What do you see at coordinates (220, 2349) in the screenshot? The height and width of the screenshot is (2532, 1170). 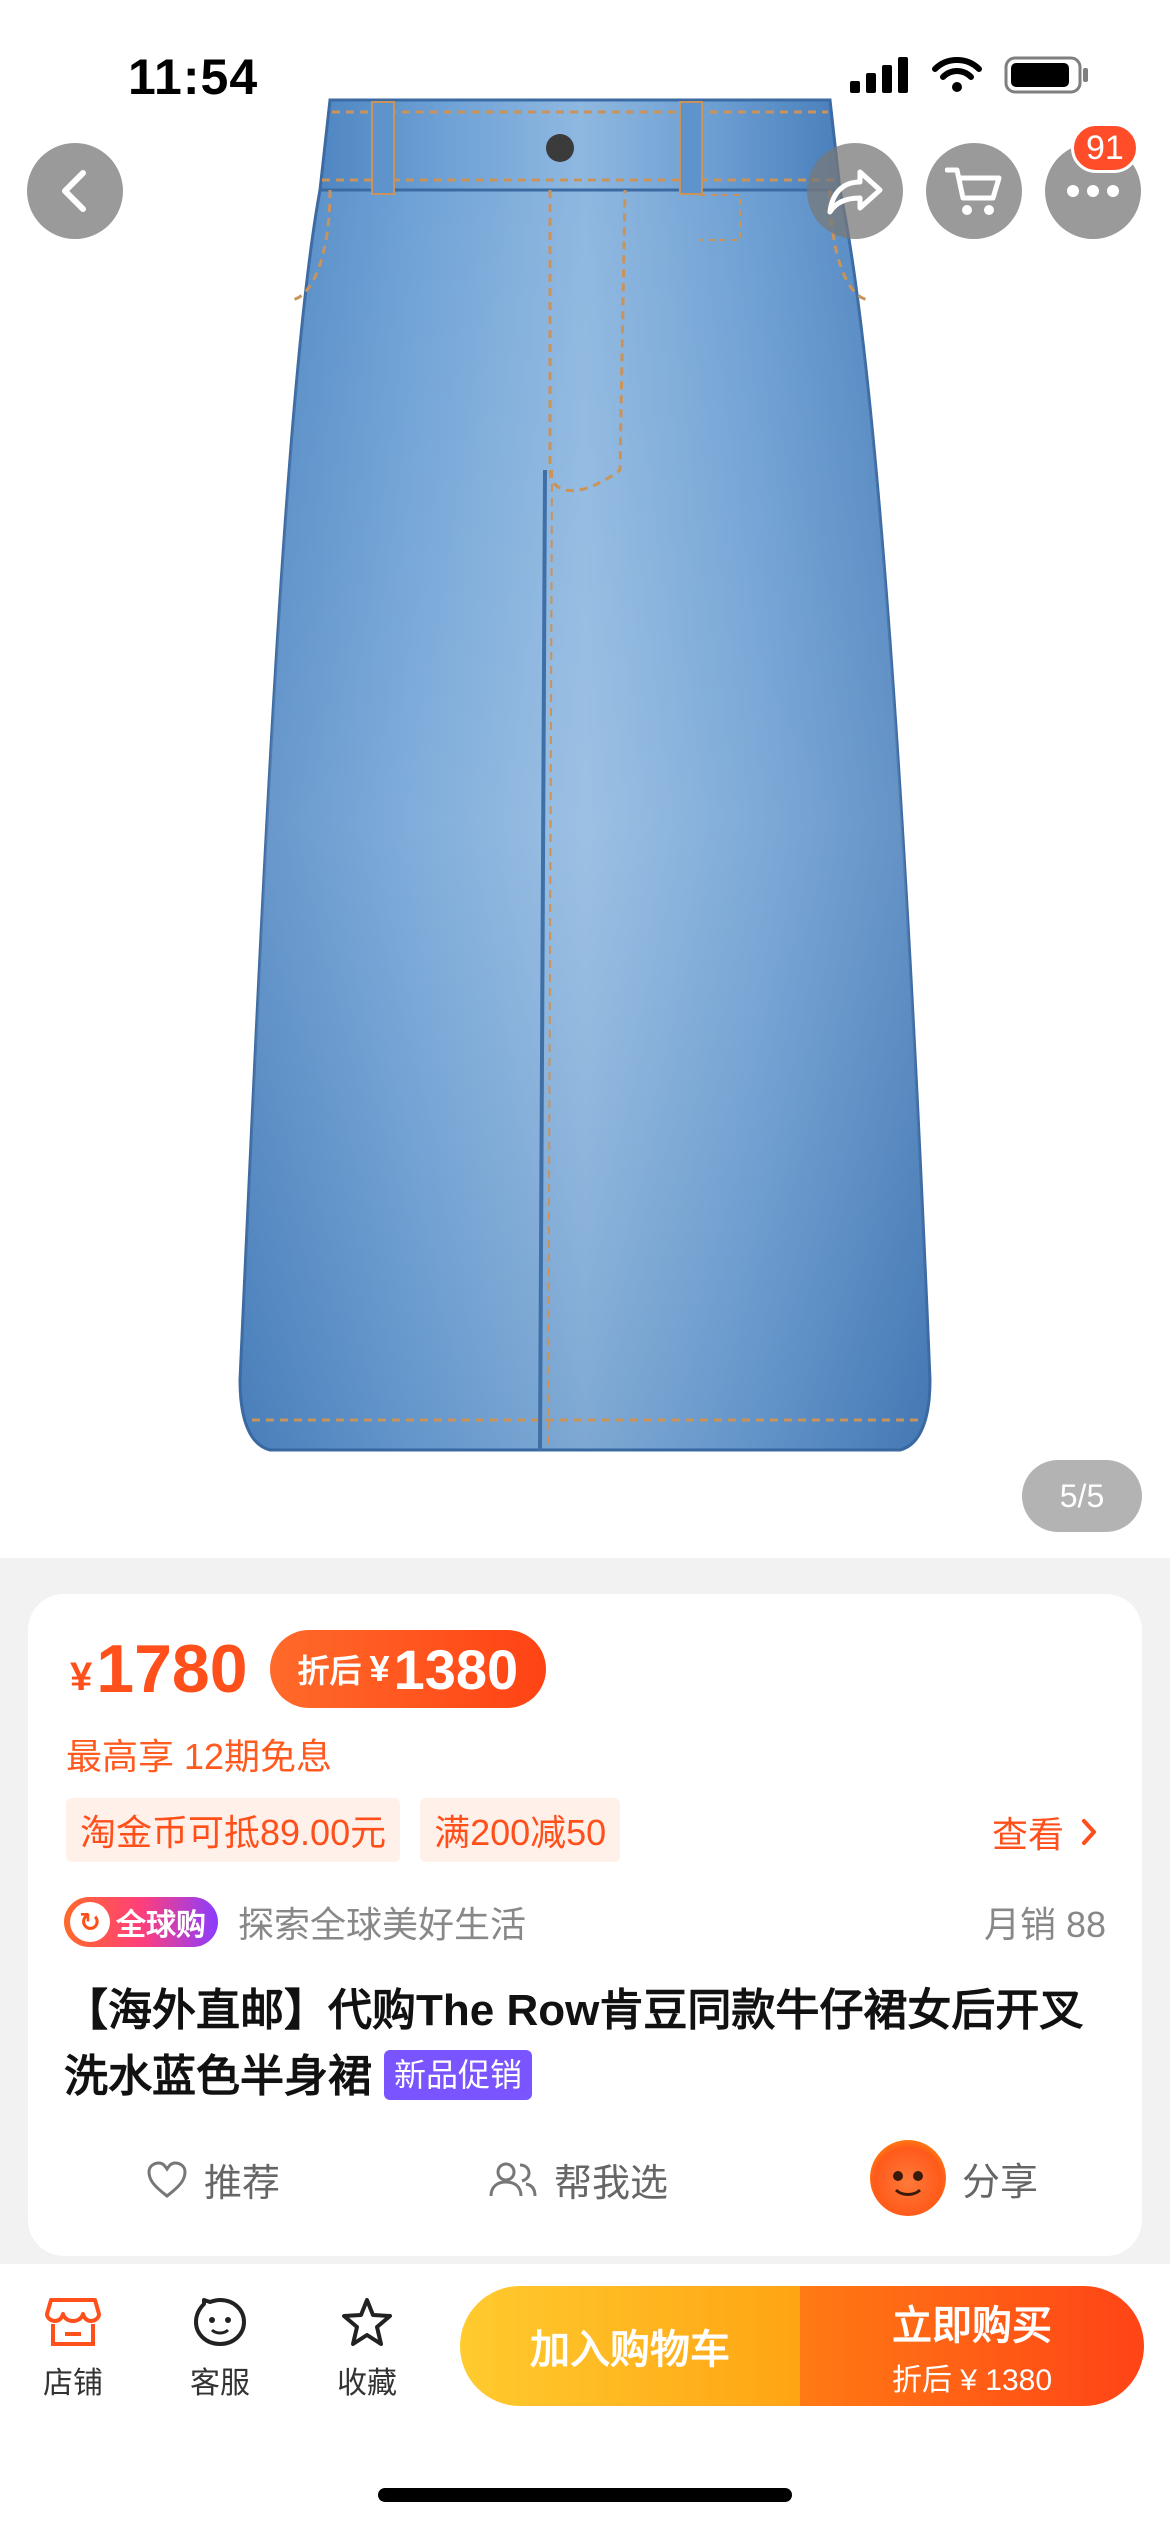 I see `customer-service-button: 客服` at bounding box center [220, 2349].